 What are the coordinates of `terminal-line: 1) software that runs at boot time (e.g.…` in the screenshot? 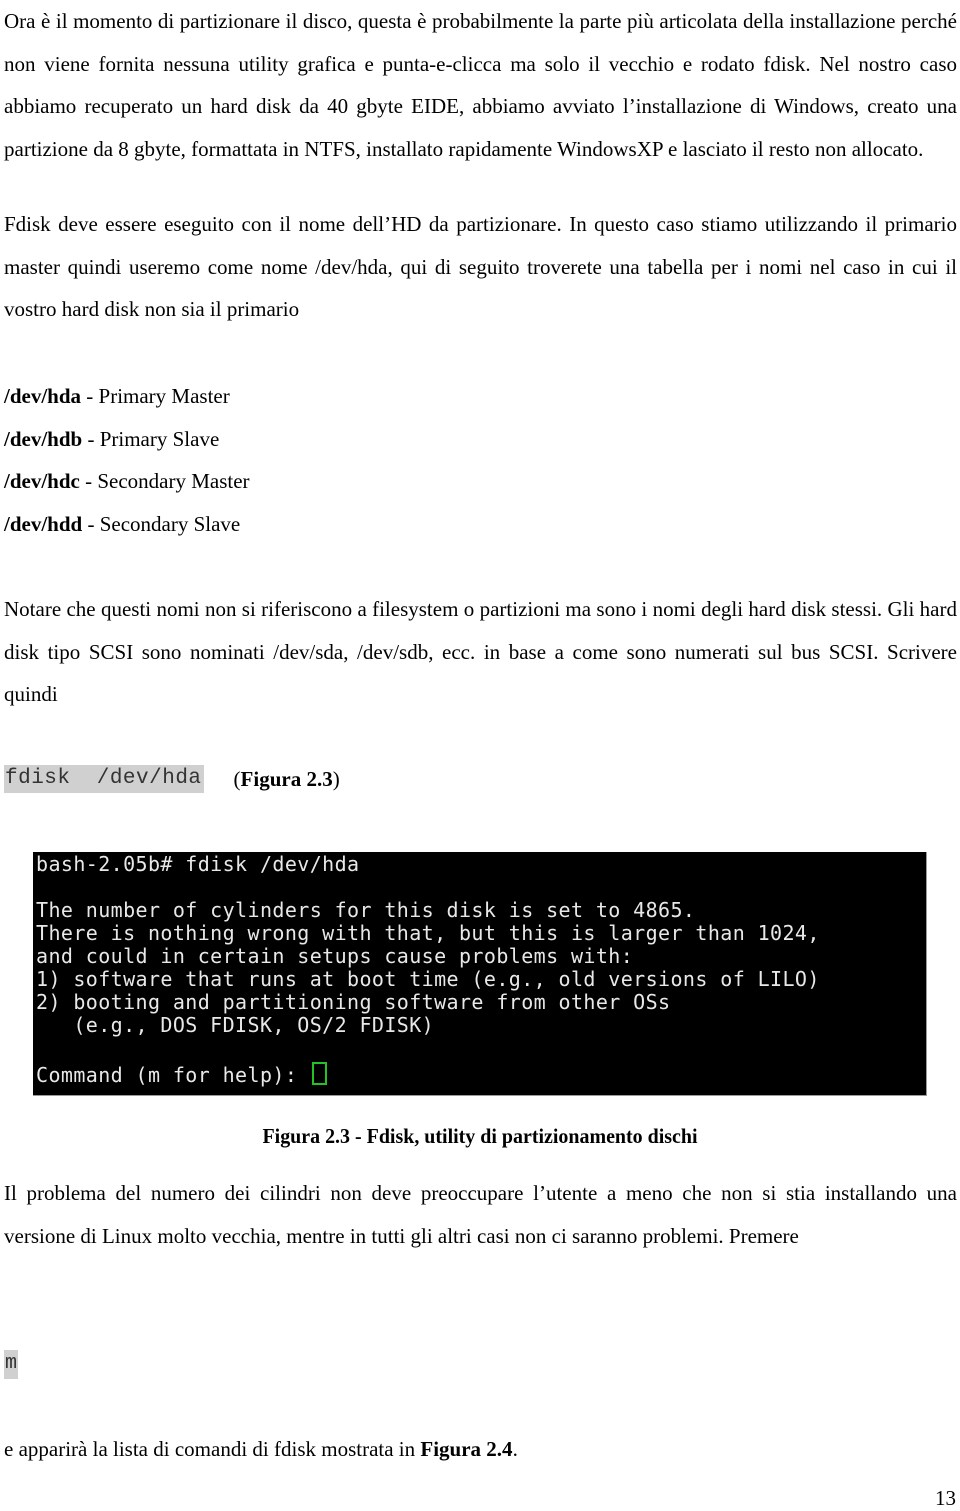 It's located at (428, 979).